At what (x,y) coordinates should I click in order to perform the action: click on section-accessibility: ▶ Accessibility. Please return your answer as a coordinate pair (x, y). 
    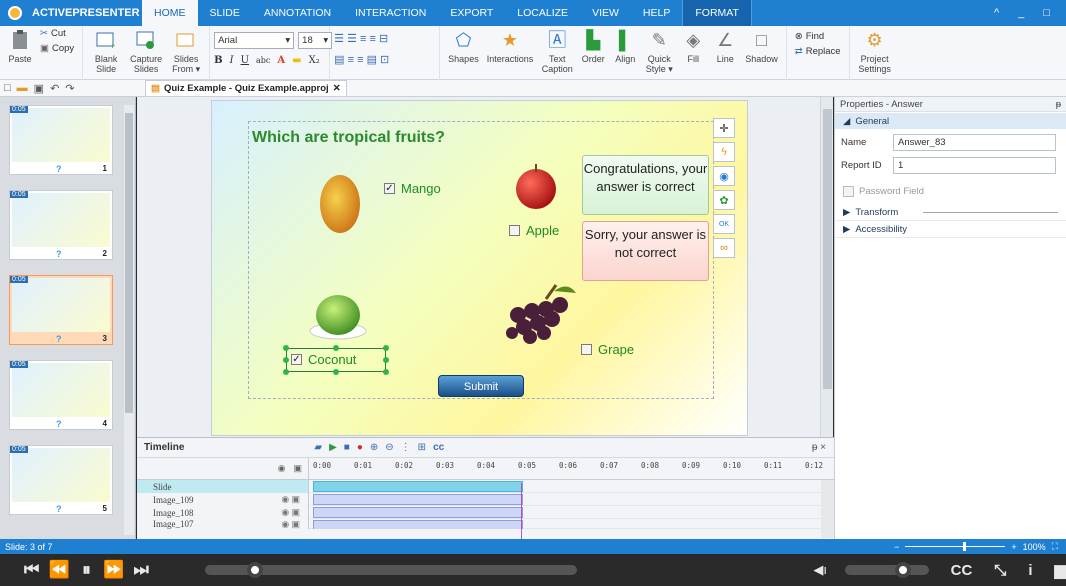
    Looking at the image, I should click on (950, 230).